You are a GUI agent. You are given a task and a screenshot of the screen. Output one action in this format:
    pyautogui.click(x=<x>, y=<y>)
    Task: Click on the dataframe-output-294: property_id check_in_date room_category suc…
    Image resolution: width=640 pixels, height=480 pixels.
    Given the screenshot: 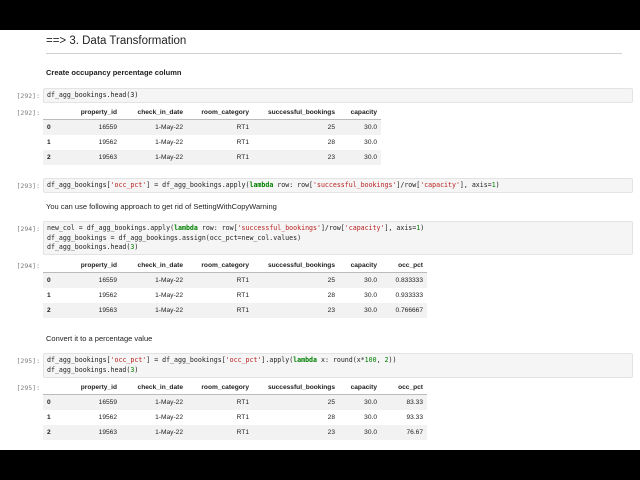 What is the action you would take?
    pyautogui.click(x=235, y=288)
    